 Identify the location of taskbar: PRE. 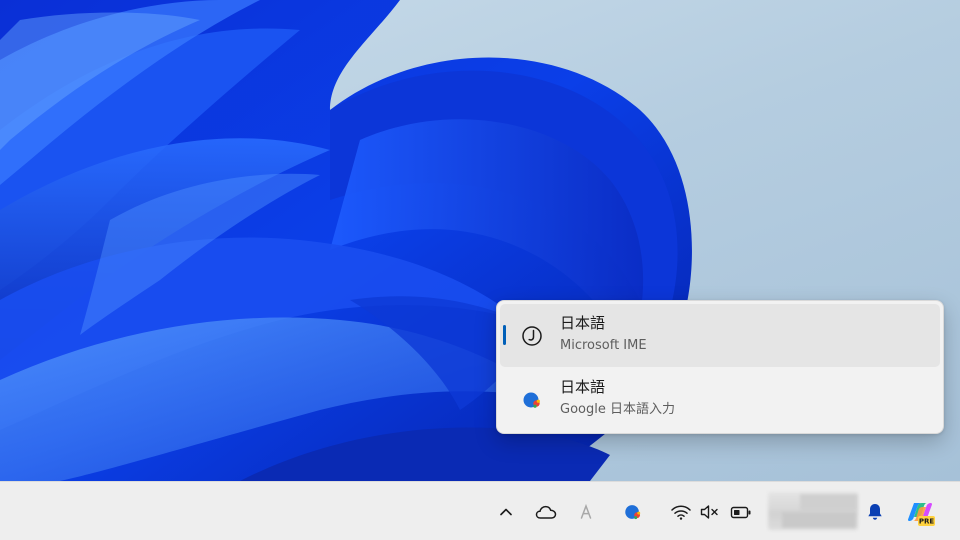
(480, 510).